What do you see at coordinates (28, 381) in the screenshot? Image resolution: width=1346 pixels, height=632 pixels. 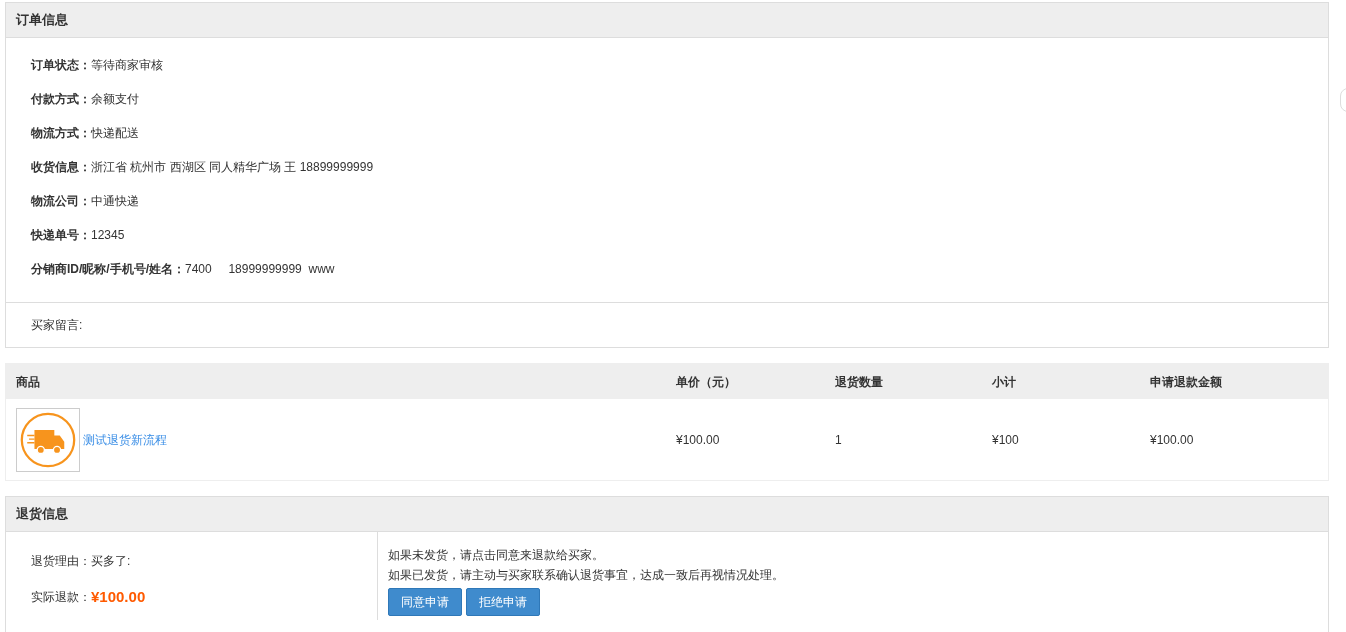 I see `column-header: 商品` at bounding box center [28, 381].